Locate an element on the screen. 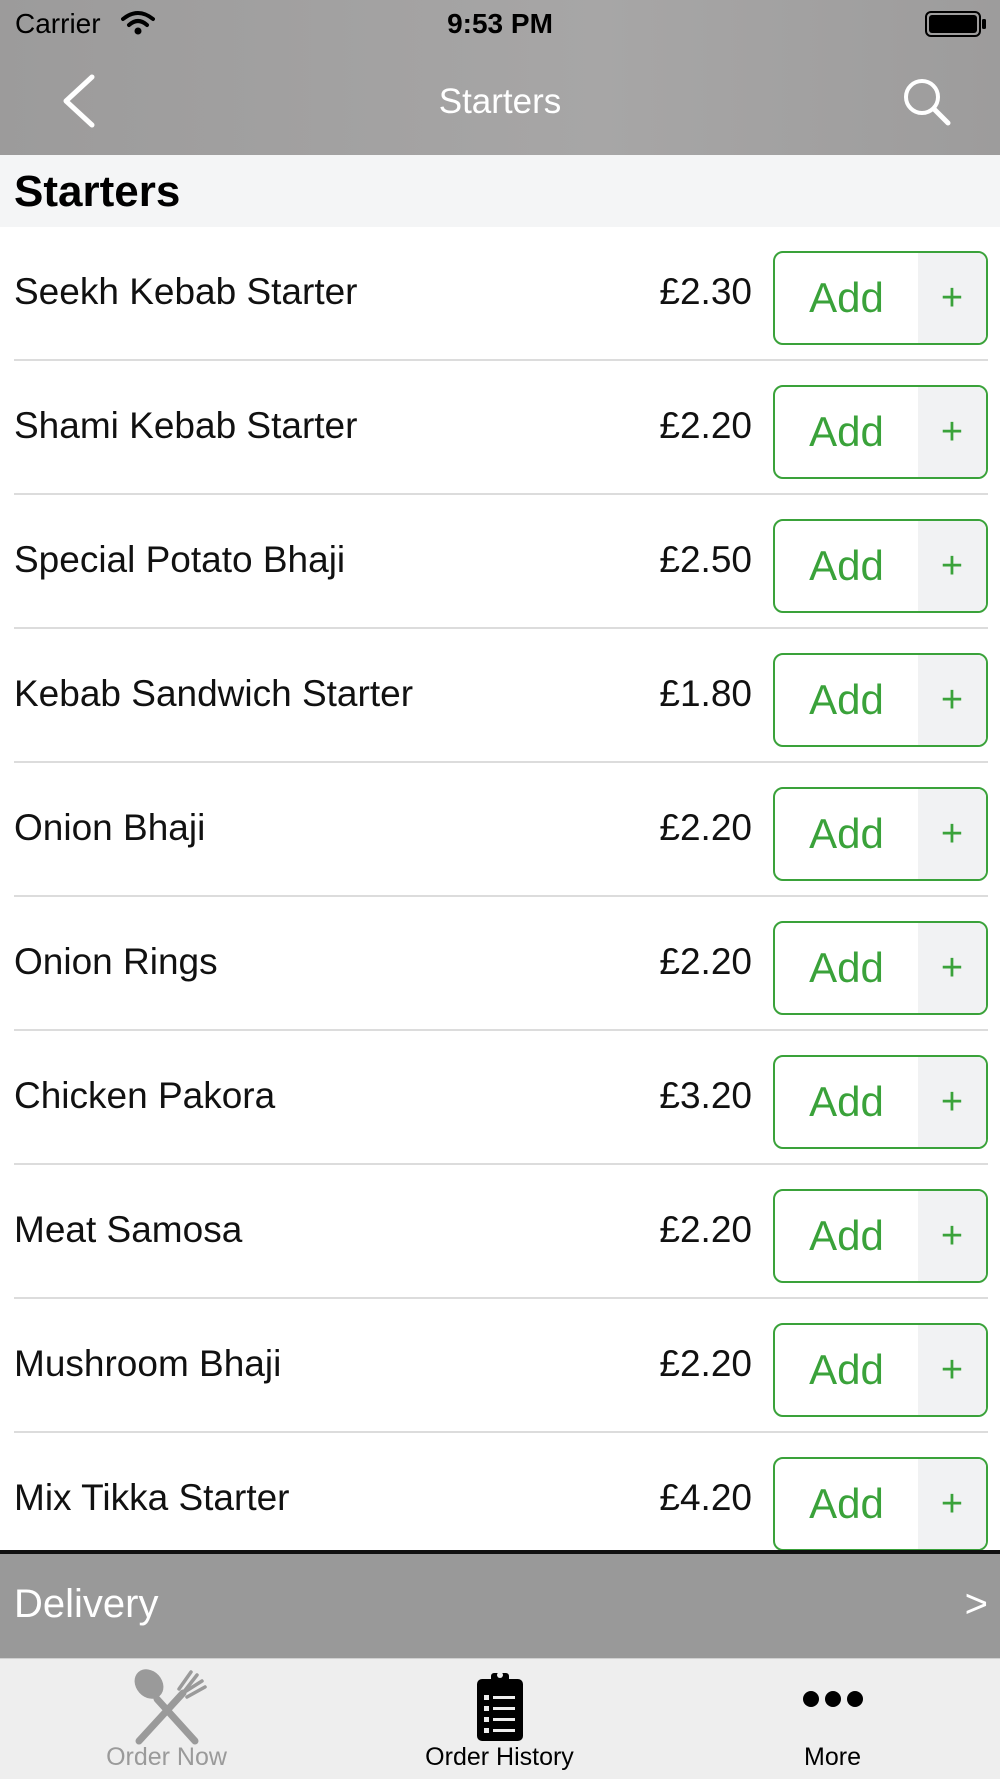 The image size is (1000, 1779). item-price: £2.50 is located at coordinates (705, 559).